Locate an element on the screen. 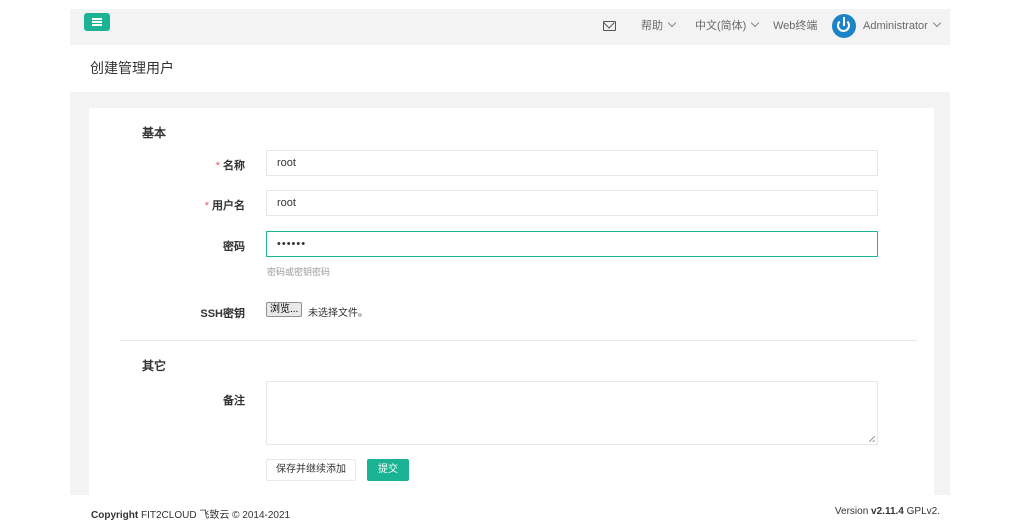 The width and height of the screenshot is (1017, 521). help-menu: 帮助 is located at coordinates (659, 27).